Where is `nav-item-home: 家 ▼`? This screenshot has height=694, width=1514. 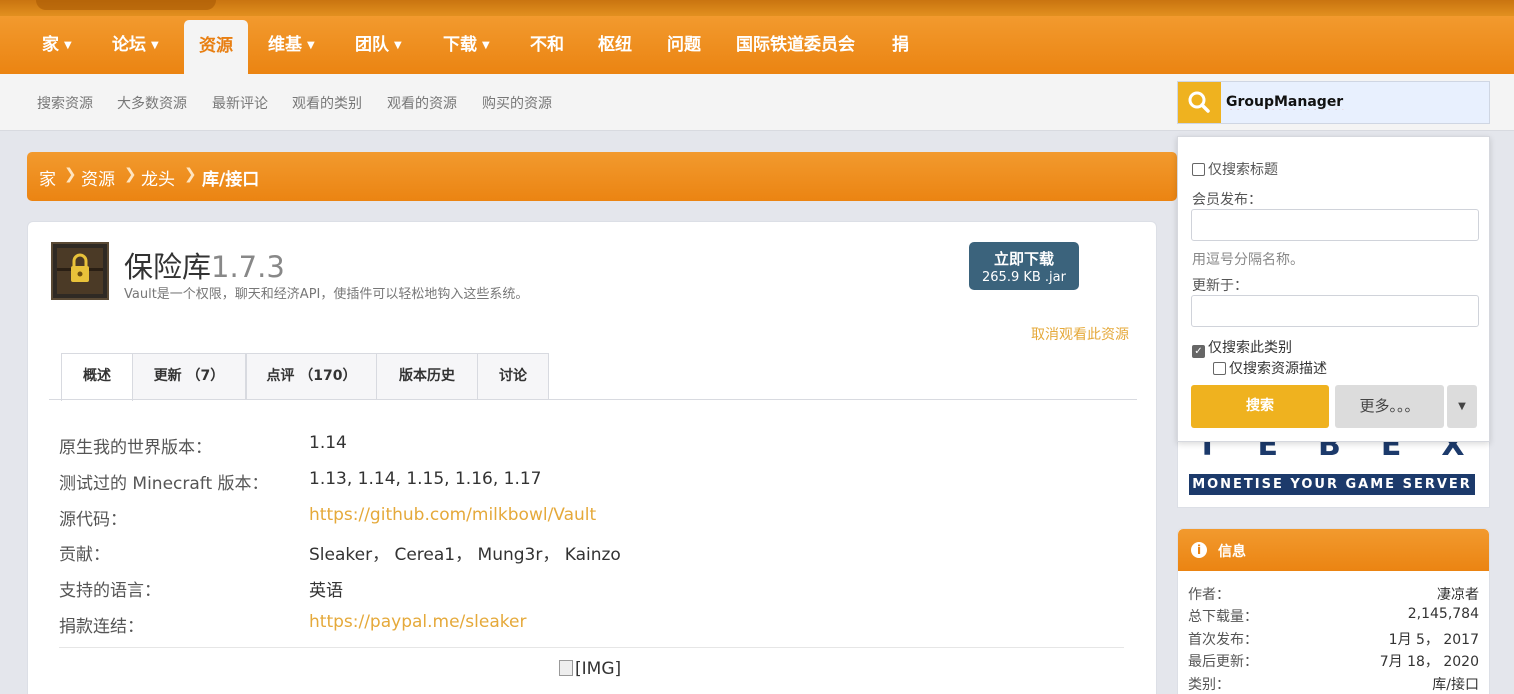 nav-item-home: 家 ▼ is located at coordinates (57, 45).